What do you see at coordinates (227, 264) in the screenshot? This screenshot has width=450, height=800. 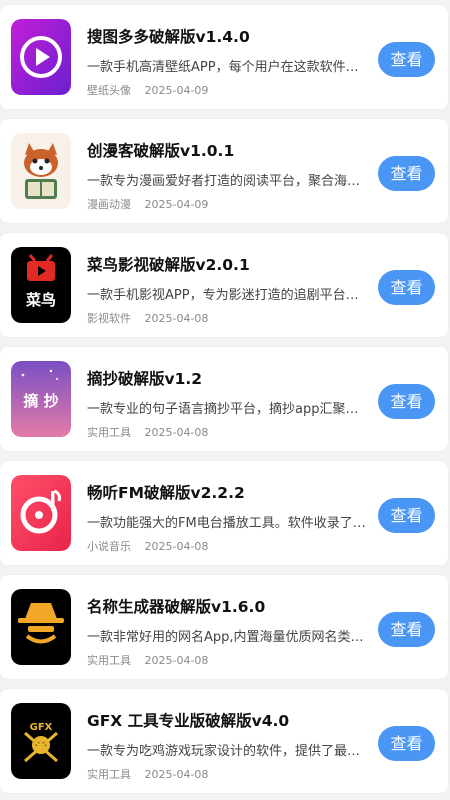 I see `app-title: 菜鸟影视破解版v2.0.1` at bounding box center [227, 264].